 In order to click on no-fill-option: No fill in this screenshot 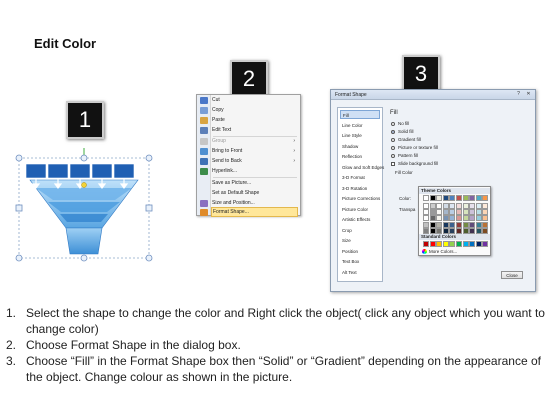, I will do `click(400, 123)`.